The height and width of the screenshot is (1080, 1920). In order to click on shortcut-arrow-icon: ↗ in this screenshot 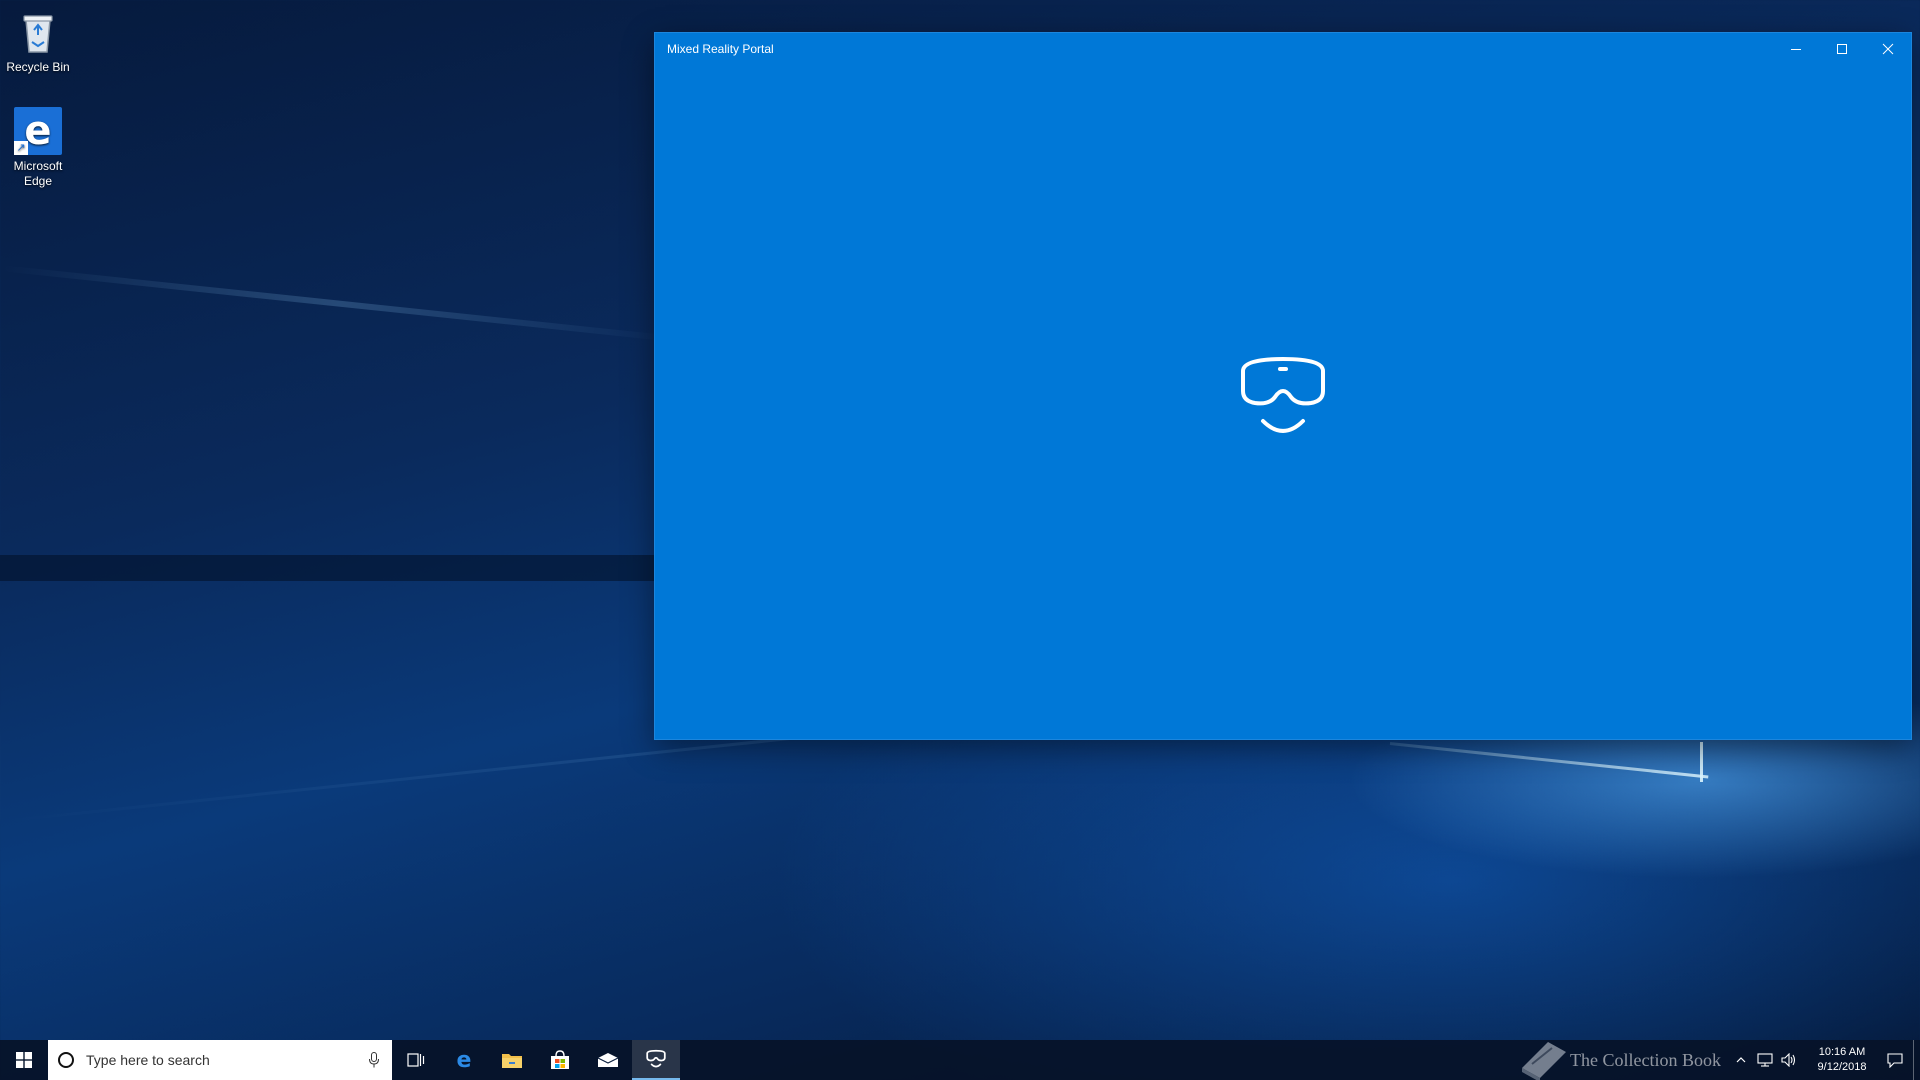, I will do `click(21, 148)`.